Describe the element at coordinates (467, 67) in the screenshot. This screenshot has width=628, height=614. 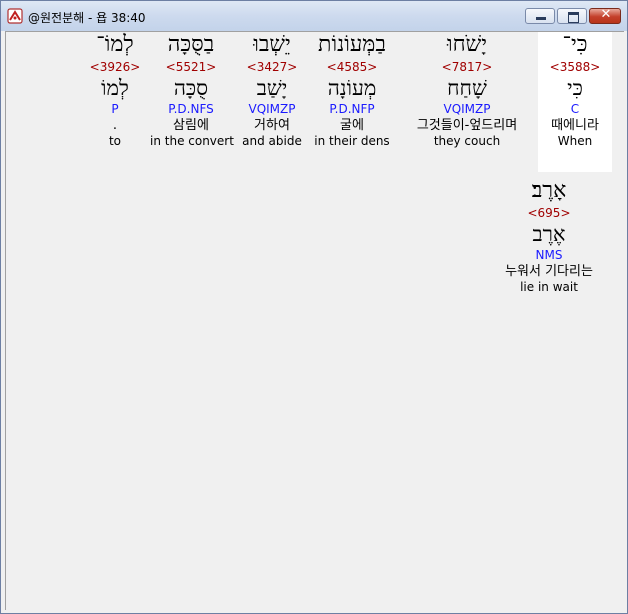
I see `strong-number: <7817>` at that location.